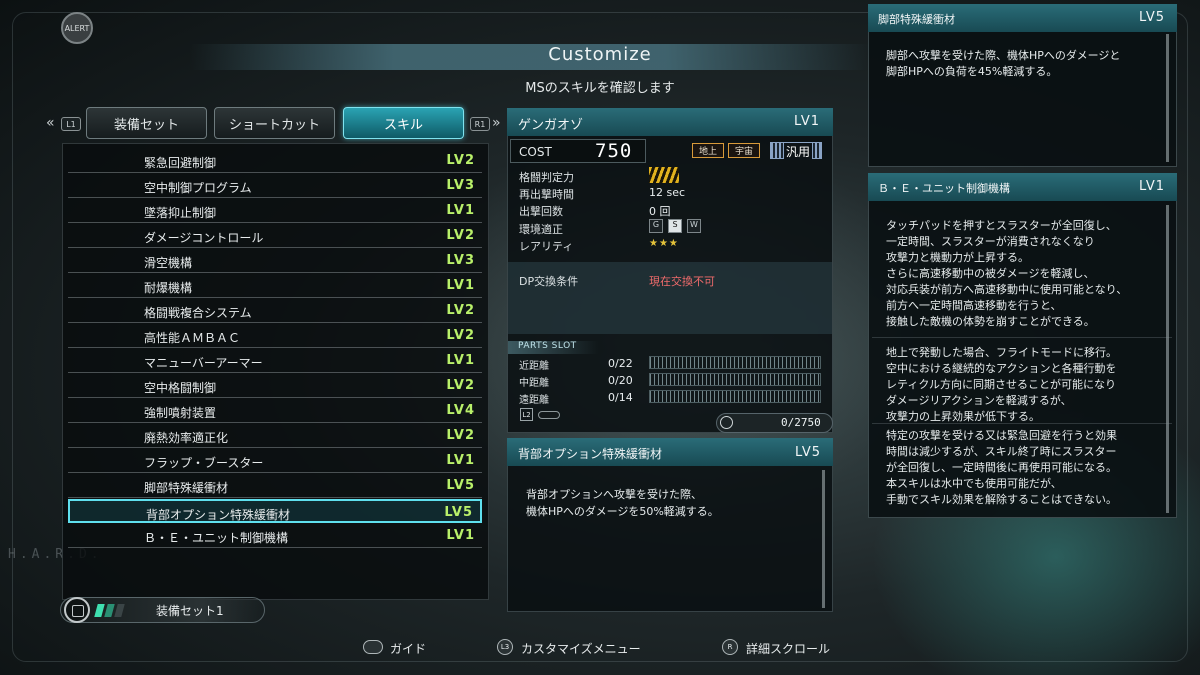 The width and height of the screenshot is (1200, 675). I want to click on side-divider, so click(1022, 337).